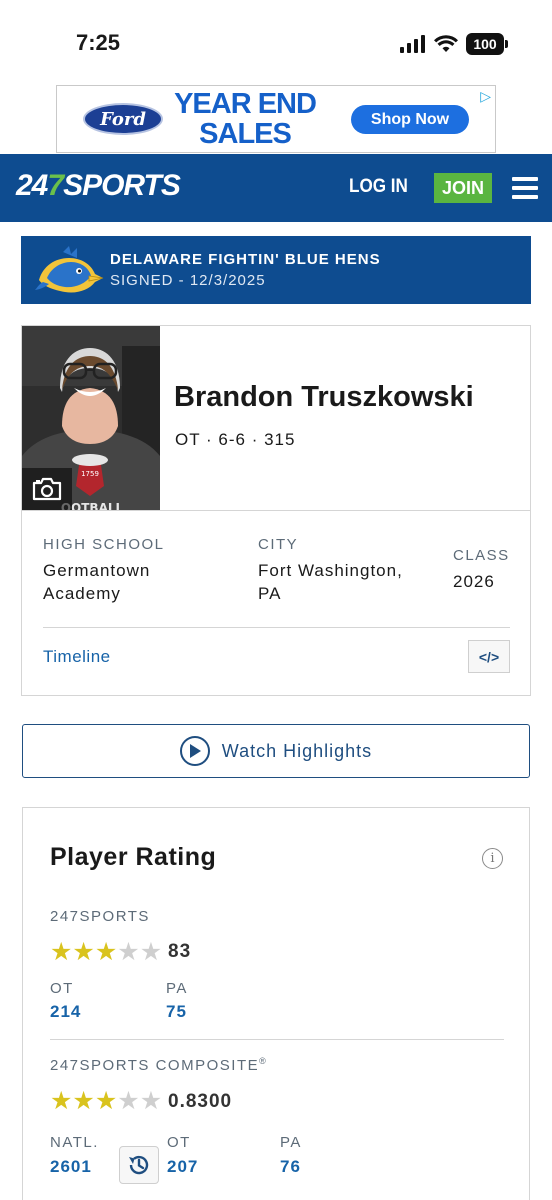 The width and height of the screenshot is (552, 1200). I want to click on registered-mark: ®, so click(263, 1061).